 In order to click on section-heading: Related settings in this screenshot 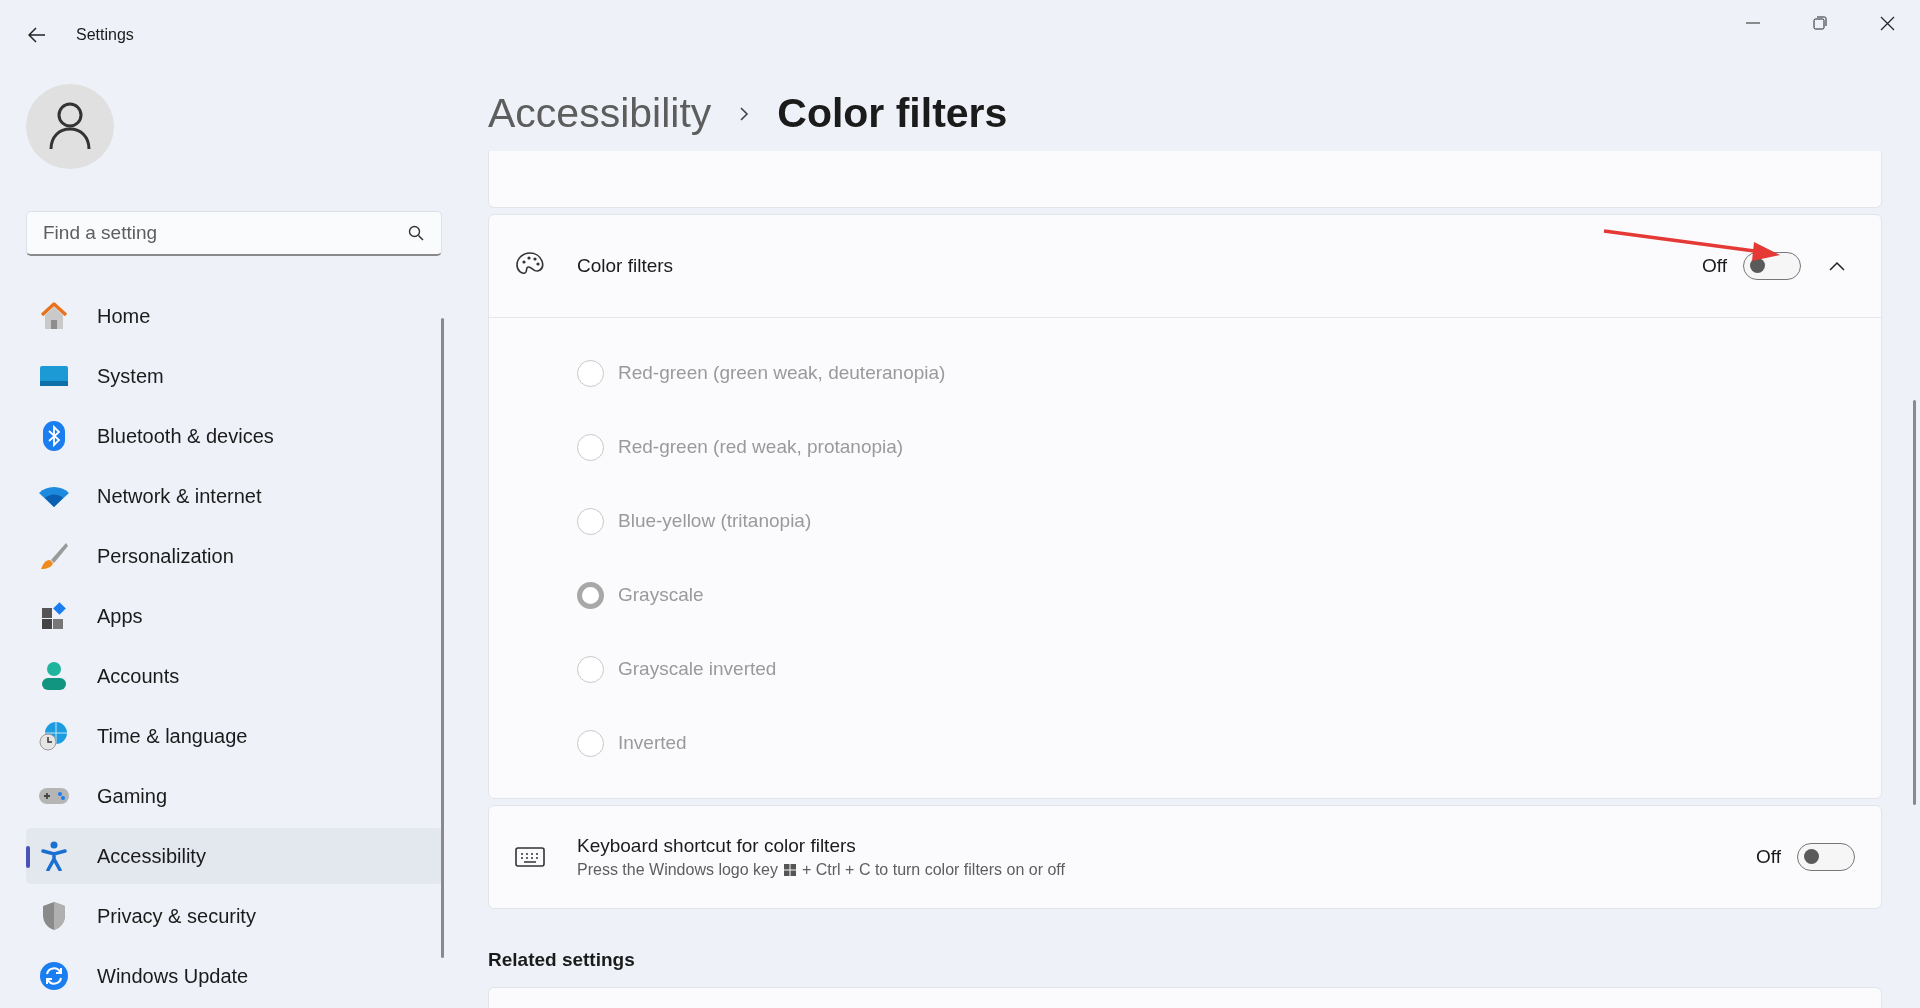, I will do `click(562, 960)`.